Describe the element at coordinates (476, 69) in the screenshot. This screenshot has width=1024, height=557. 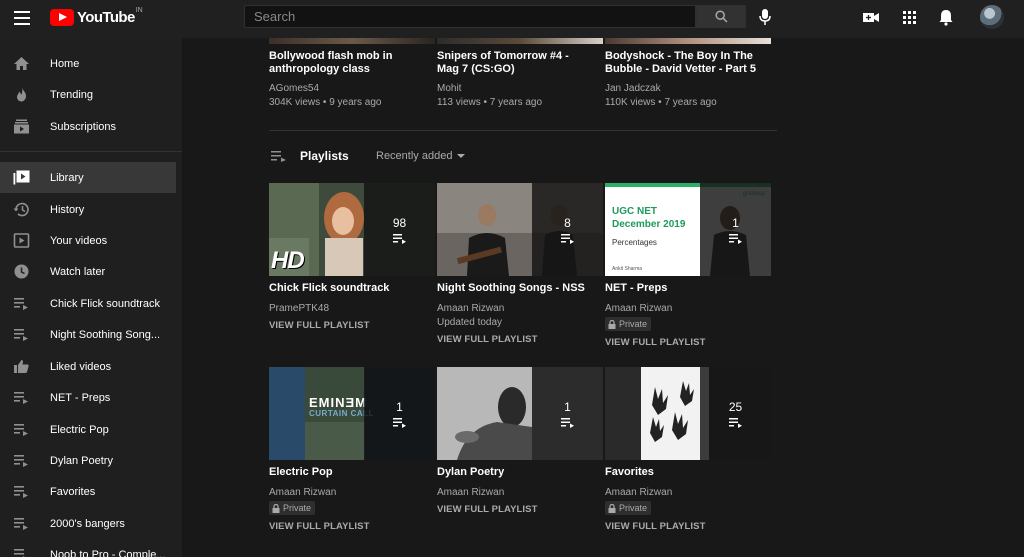
I see `video-title-line: Mag 7 (CS:GO)` at that location.